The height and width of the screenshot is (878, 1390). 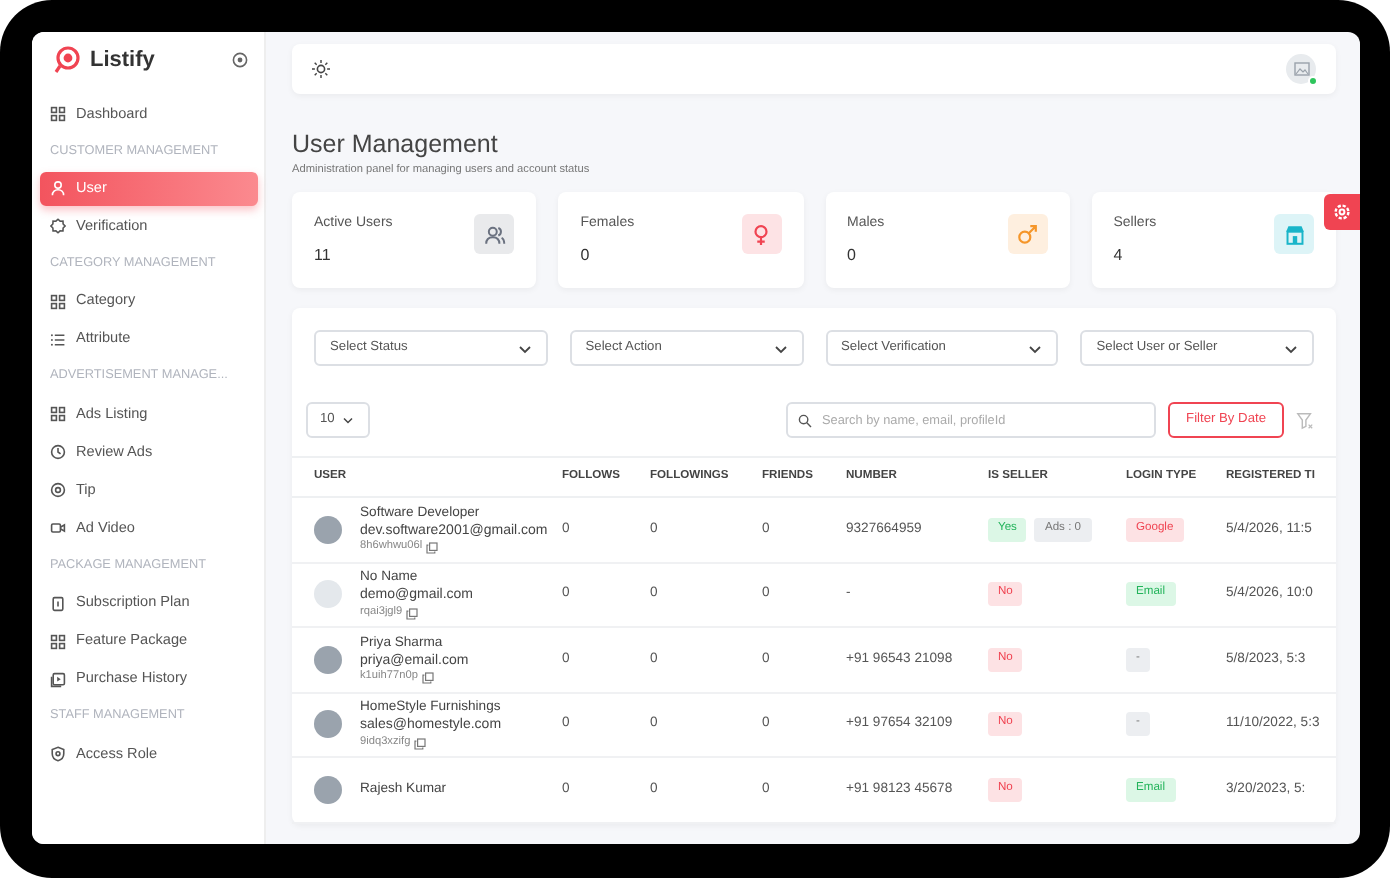 I want to click on list-icon, so click(x=58, y=339).